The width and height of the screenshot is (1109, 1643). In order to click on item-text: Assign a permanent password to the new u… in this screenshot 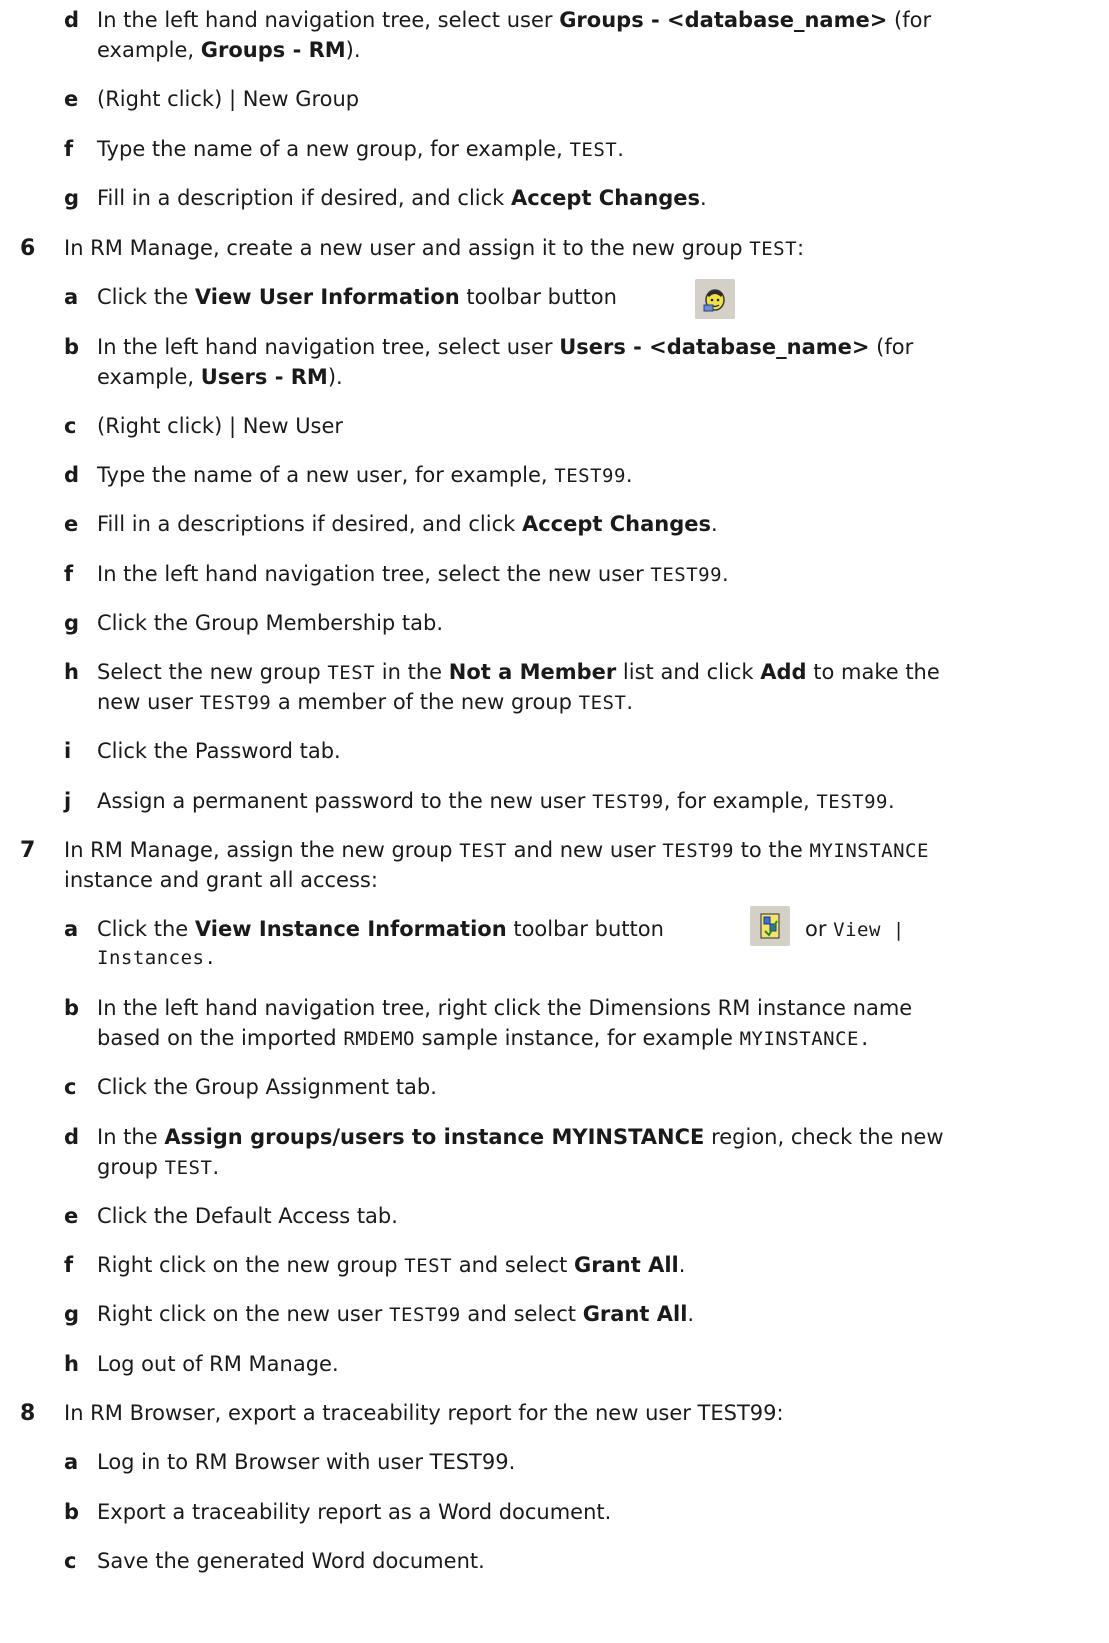, I will do `click(496, 801)`.